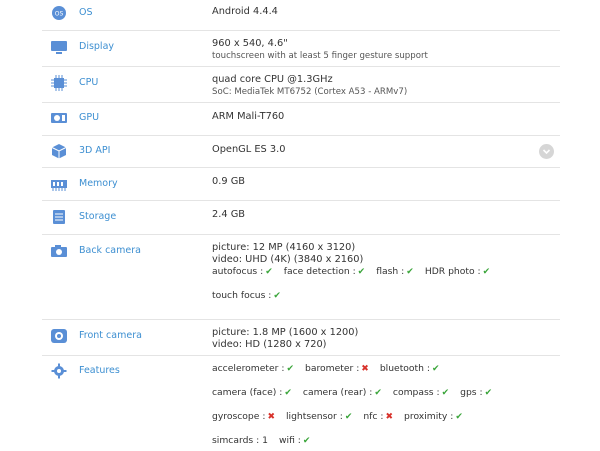  I want to click on gpu-value: ARM Mali-T760, so click(248, 116).